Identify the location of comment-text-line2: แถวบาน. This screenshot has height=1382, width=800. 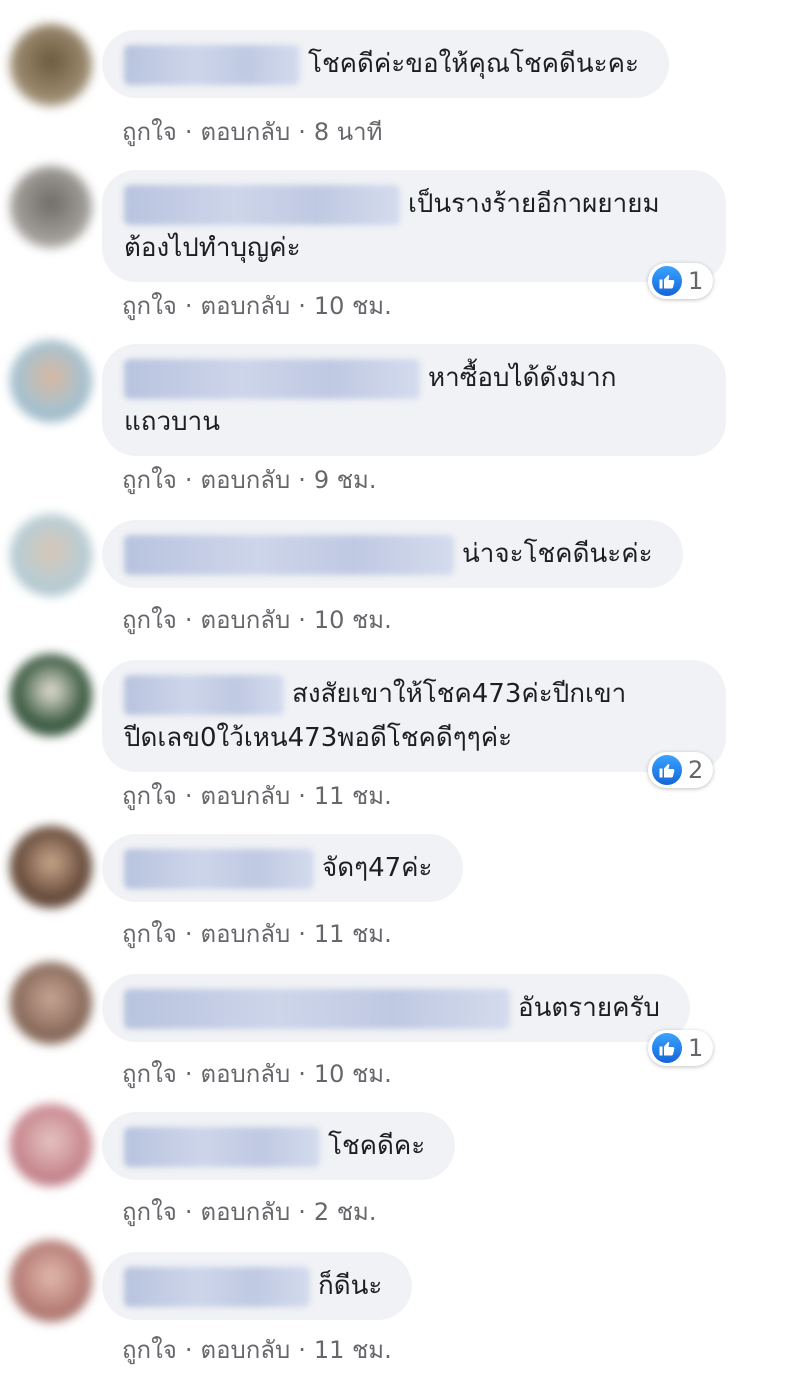
(172, 422).